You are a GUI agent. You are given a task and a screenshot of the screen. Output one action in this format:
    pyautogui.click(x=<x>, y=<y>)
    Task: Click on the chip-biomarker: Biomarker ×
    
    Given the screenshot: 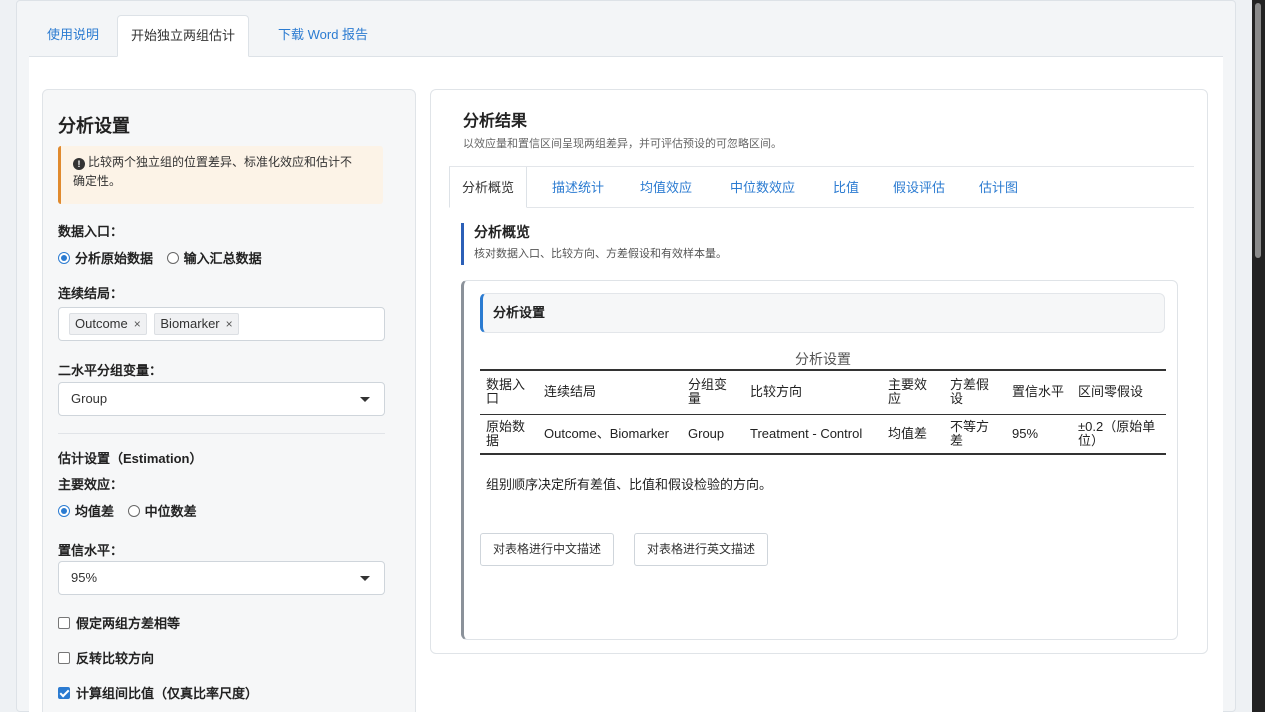 What is the action you would take?
    pyautogui.click(x=196, y=324)
    